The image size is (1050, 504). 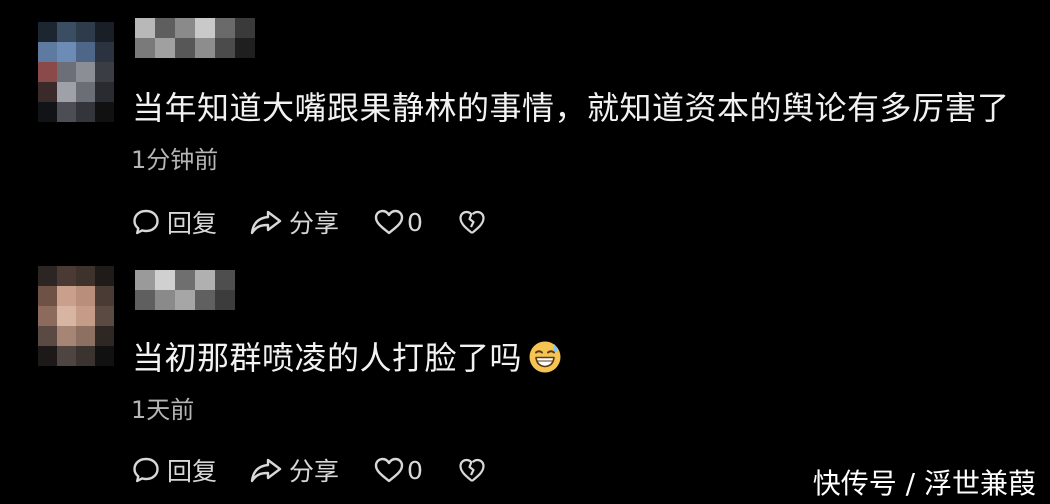 I want to click on grinning-sweat-emoji, so click(x=545, y=357).